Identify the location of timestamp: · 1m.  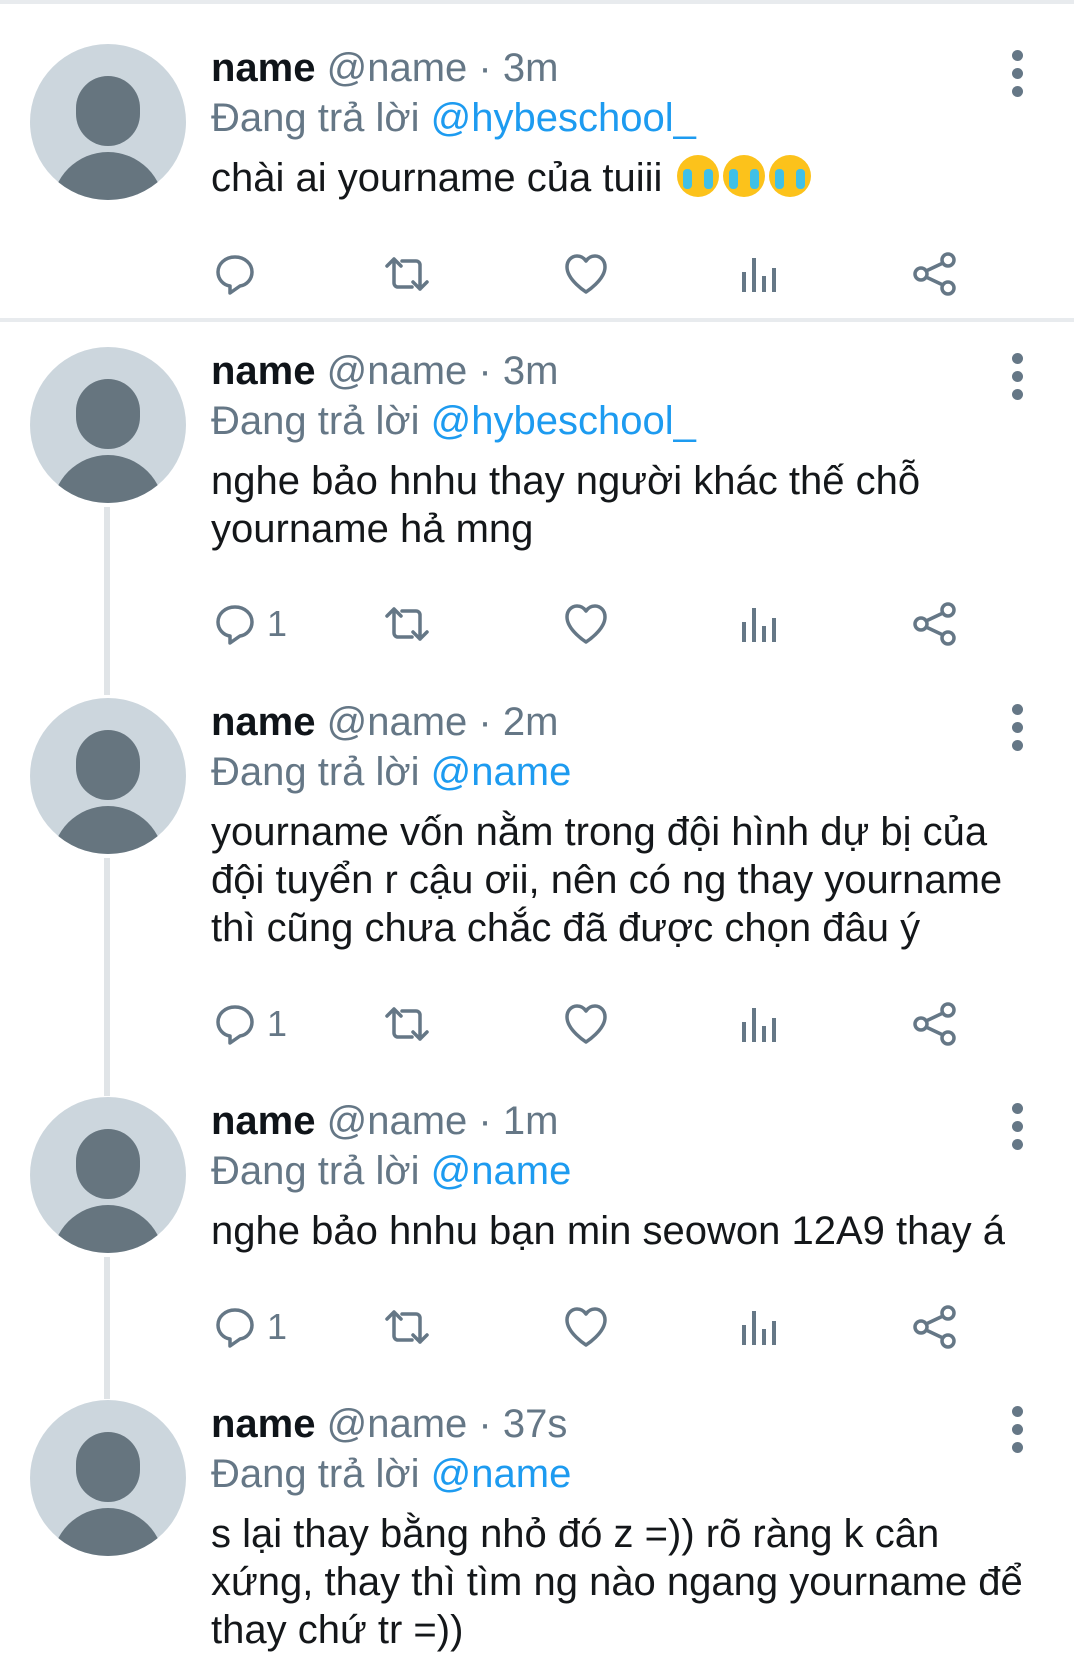
(518, 1121).